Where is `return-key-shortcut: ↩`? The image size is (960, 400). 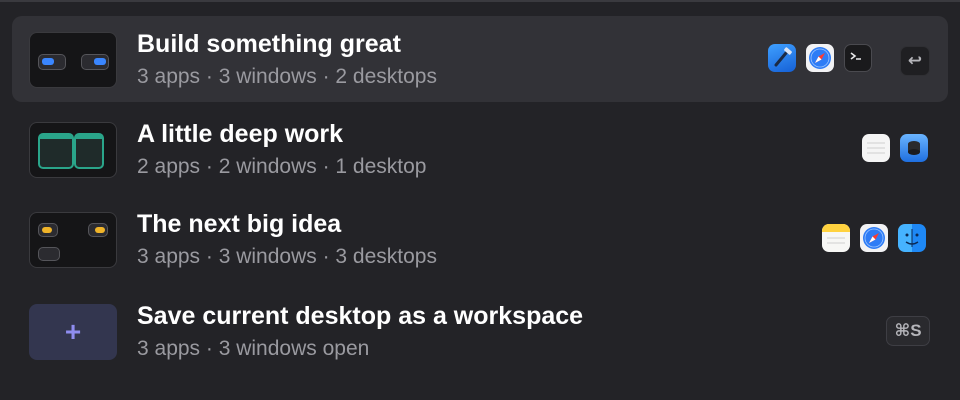
return-key-shortcut: ↩ is located at coordinates (915, 61).